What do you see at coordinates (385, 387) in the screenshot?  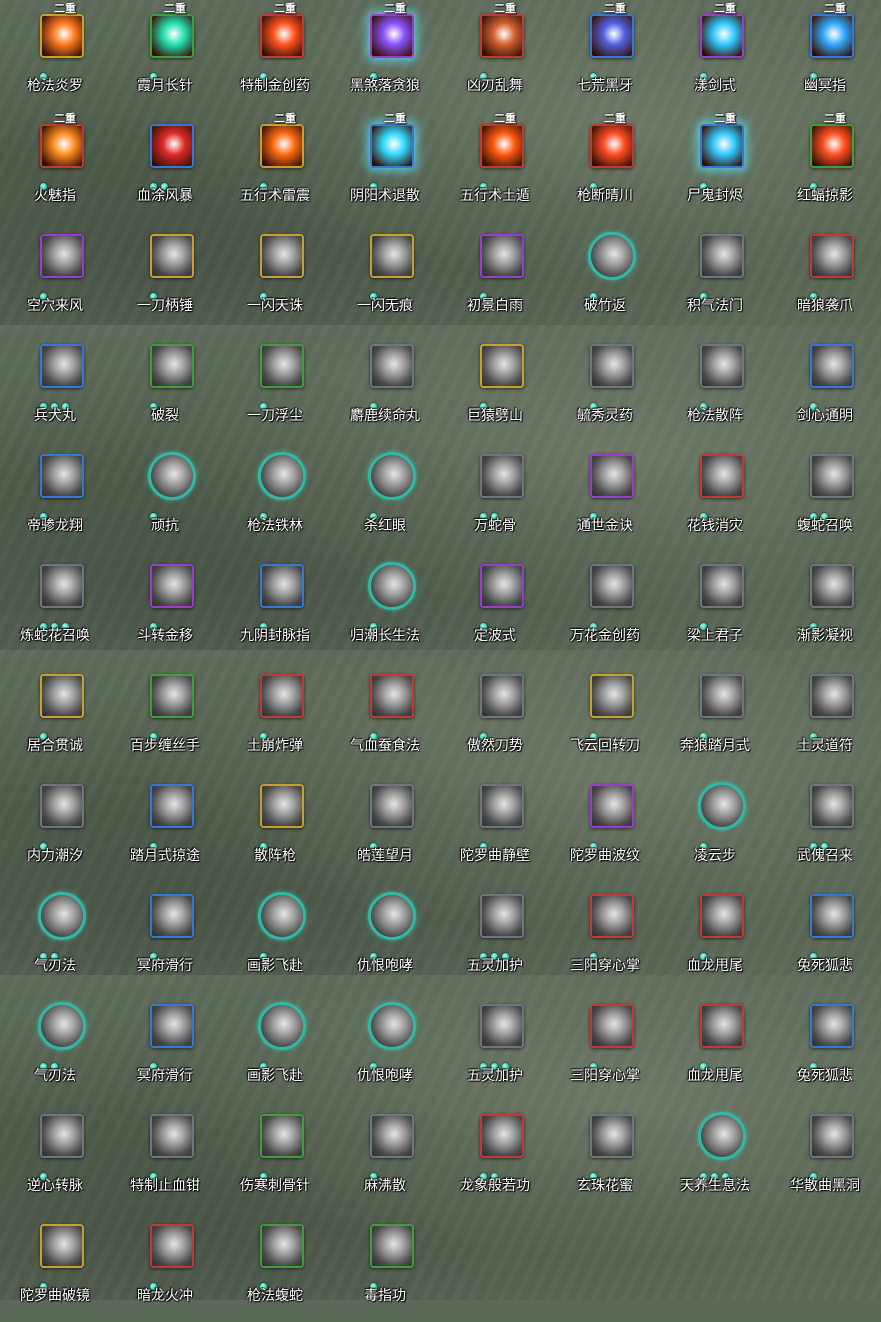 I see `skill-slot: 麝鹿续命丸` at bounding box center [385, 387].